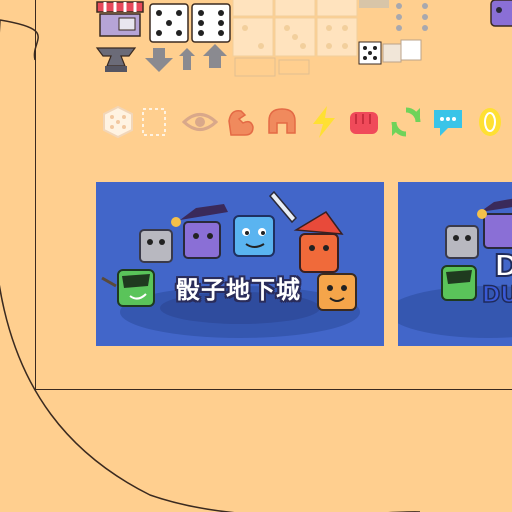  I want to click on coin-icon, so click(490, 122).